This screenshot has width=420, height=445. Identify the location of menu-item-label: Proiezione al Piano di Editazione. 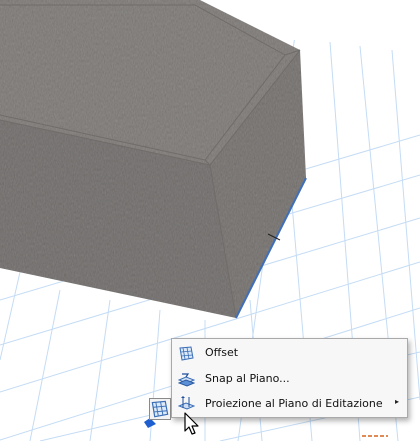
(294, 403).